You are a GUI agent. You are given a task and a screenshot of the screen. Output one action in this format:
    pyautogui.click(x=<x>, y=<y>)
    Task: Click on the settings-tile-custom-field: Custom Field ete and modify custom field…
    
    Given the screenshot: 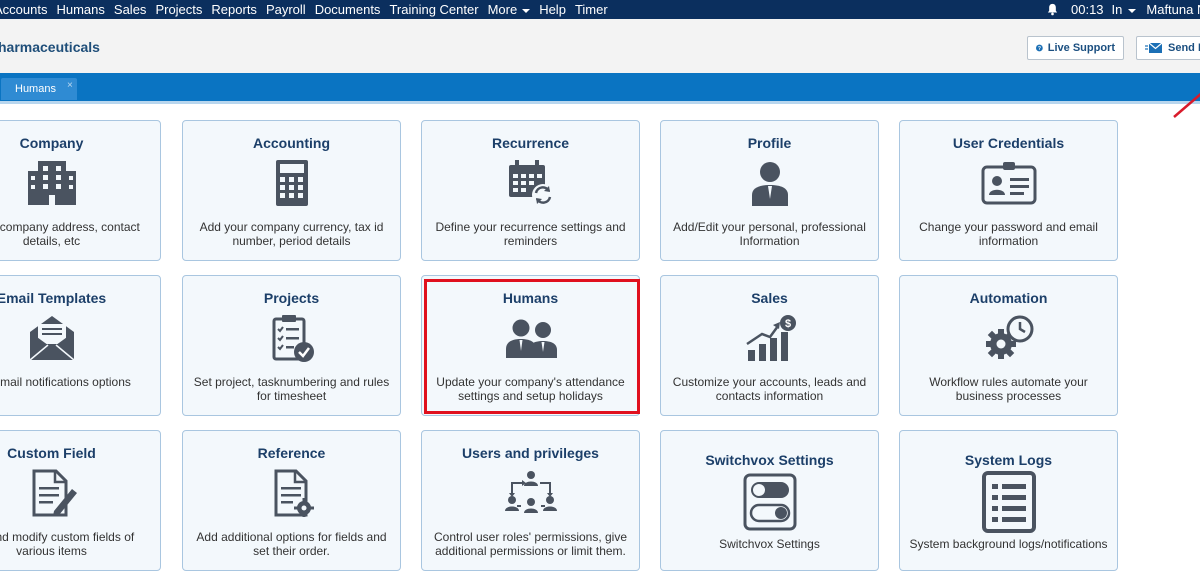 What is the action you would take?
    pyautogui.click(x=80, y=500)
    